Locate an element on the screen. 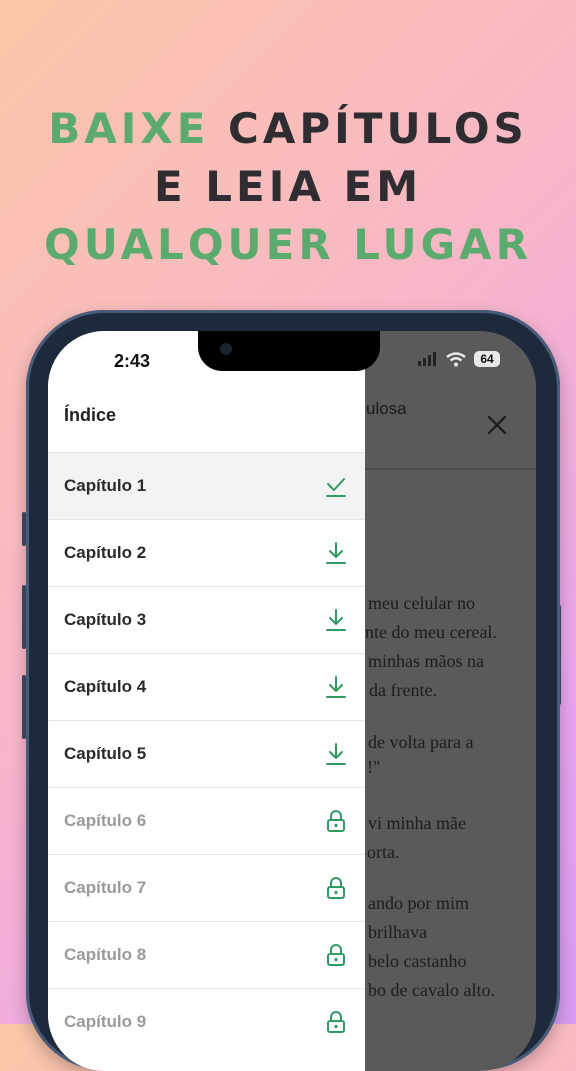  chapter-item-1: Capítulo 1 is located at coordinates (206, 485).